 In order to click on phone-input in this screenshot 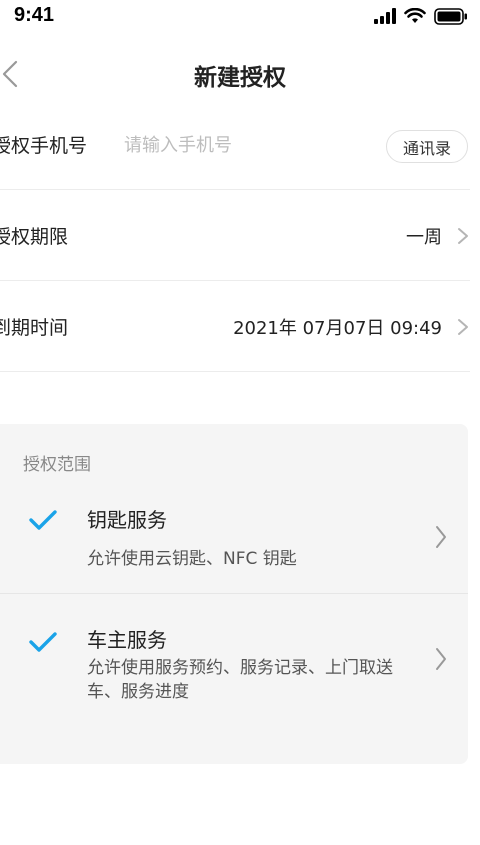, I will do `click(239, 145)`.